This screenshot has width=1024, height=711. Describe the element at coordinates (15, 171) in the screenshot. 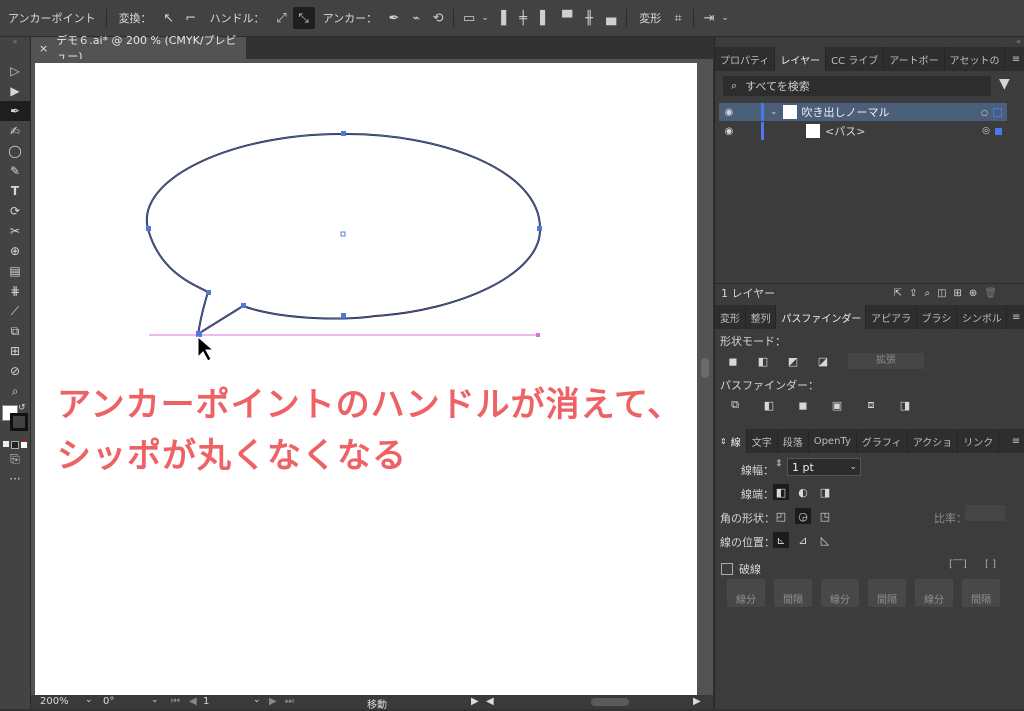

I see `brush-tool-icon: ✎` at that location.